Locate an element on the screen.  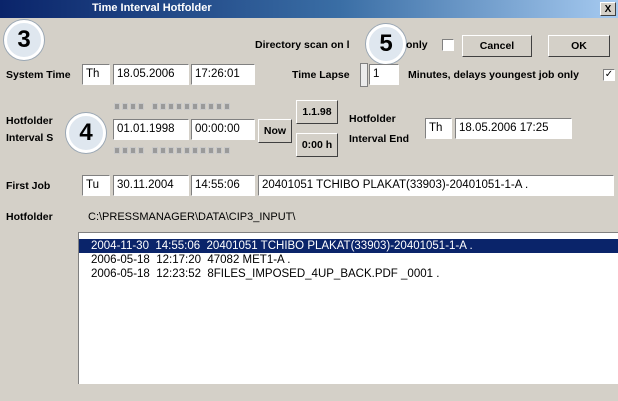
date-spin-ticks-bottom is located at coordinates (175, 150).